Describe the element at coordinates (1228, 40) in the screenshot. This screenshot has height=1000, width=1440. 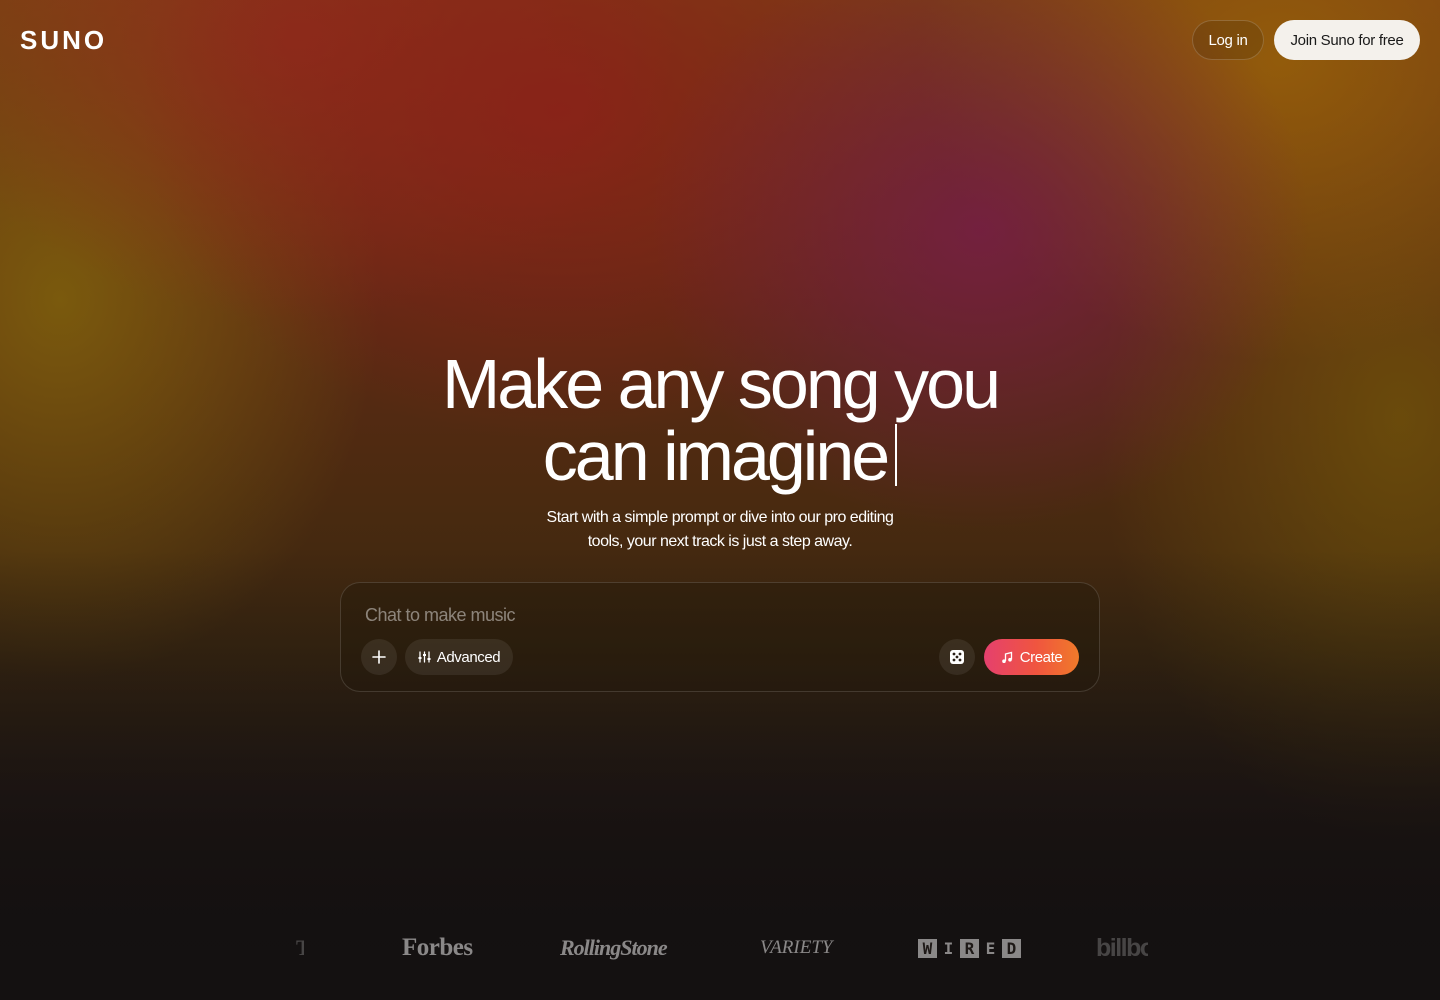
I see `login-button: Log in` at that location.